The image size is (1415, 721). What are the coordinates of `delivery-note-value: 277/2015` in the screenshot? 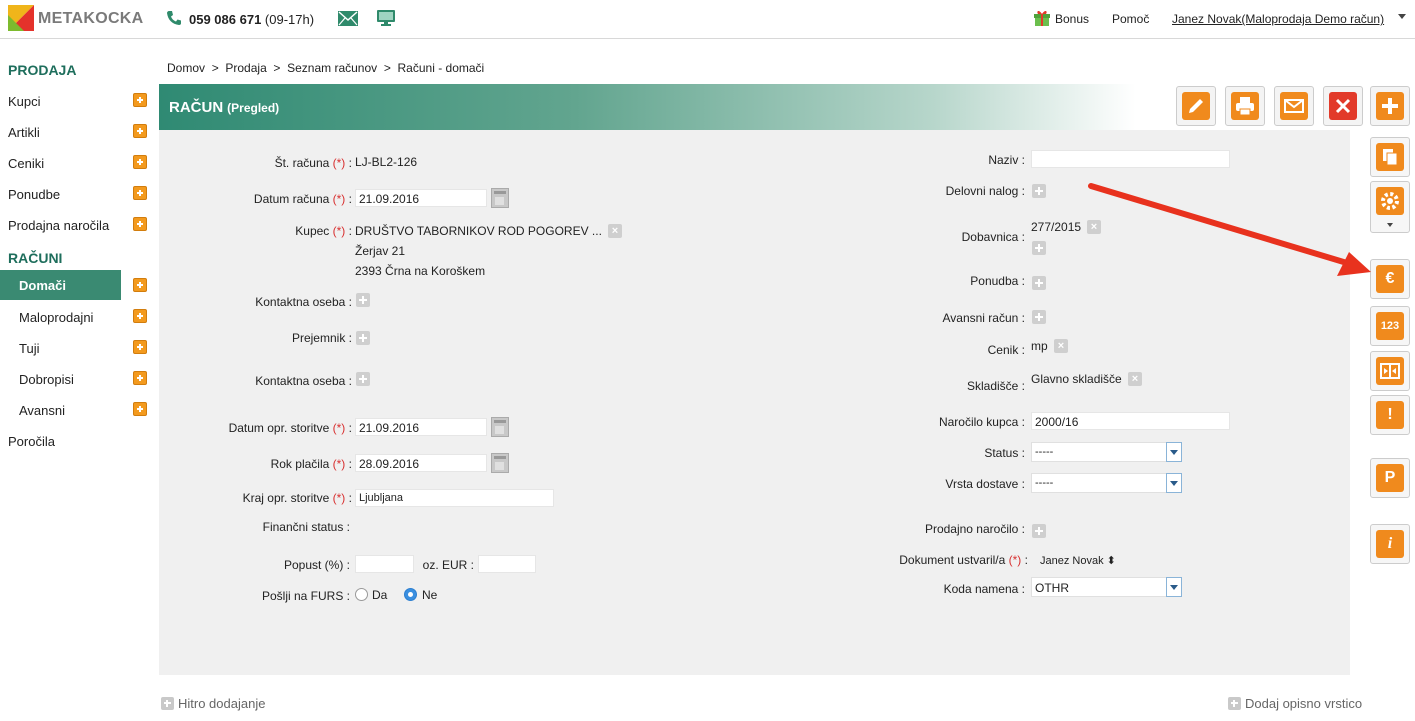 It's located at (1056, 227).